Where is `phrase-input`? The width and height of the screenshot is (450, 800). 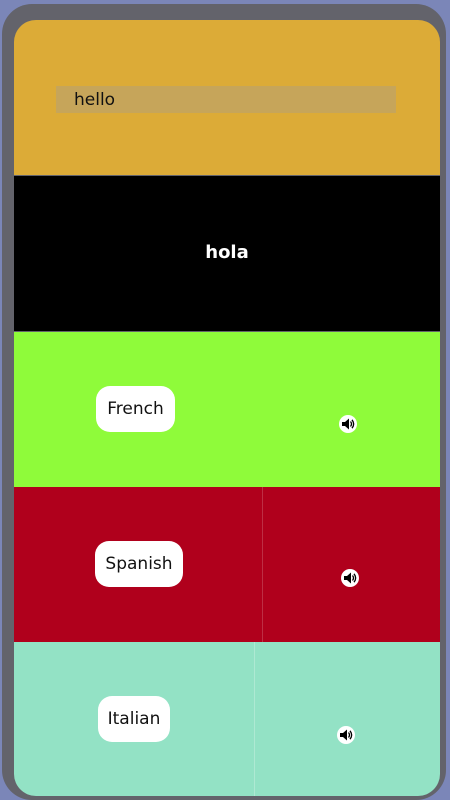
phrase-input is located at coordinates (226, 99).